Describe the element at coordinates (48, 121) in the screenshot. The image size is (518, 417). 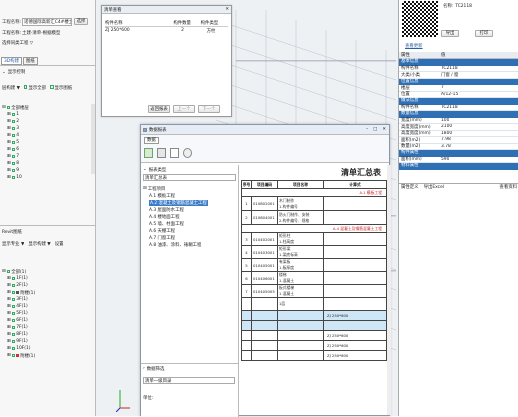
I see `tree-item: ⊞ 2` at that location.